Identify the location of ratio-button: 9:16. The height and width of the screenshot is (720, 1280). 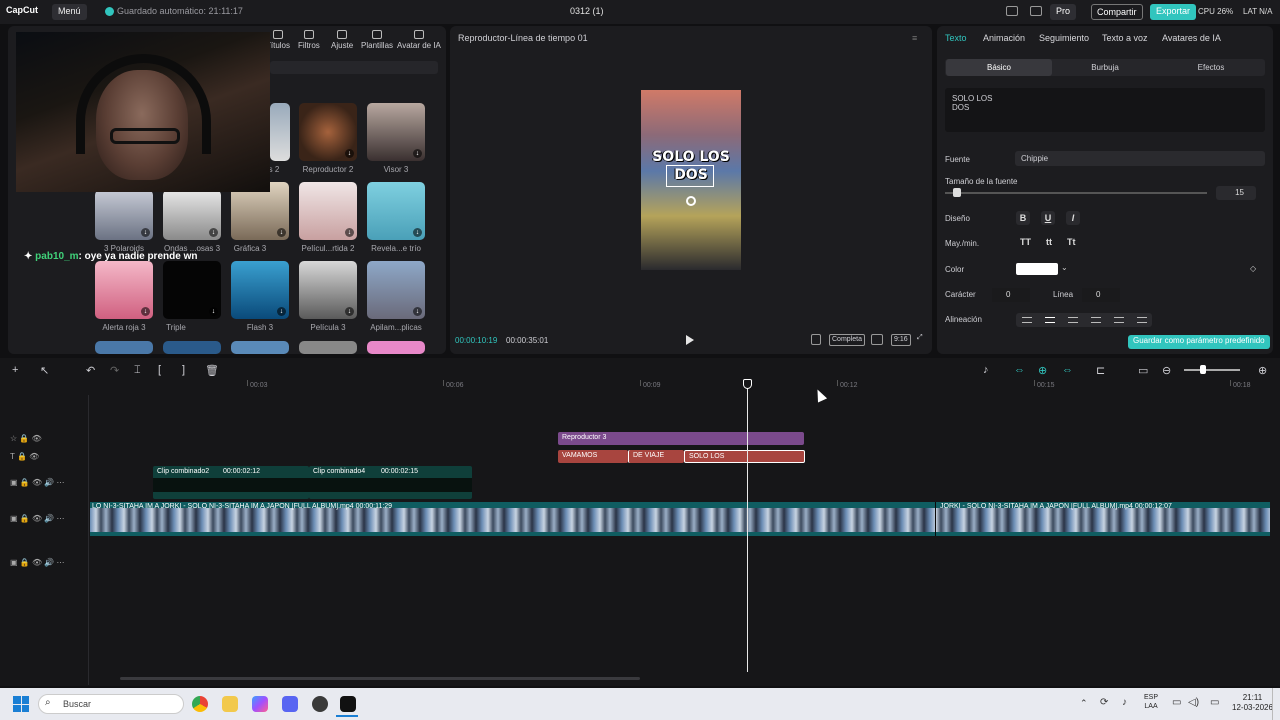
(901, 340).